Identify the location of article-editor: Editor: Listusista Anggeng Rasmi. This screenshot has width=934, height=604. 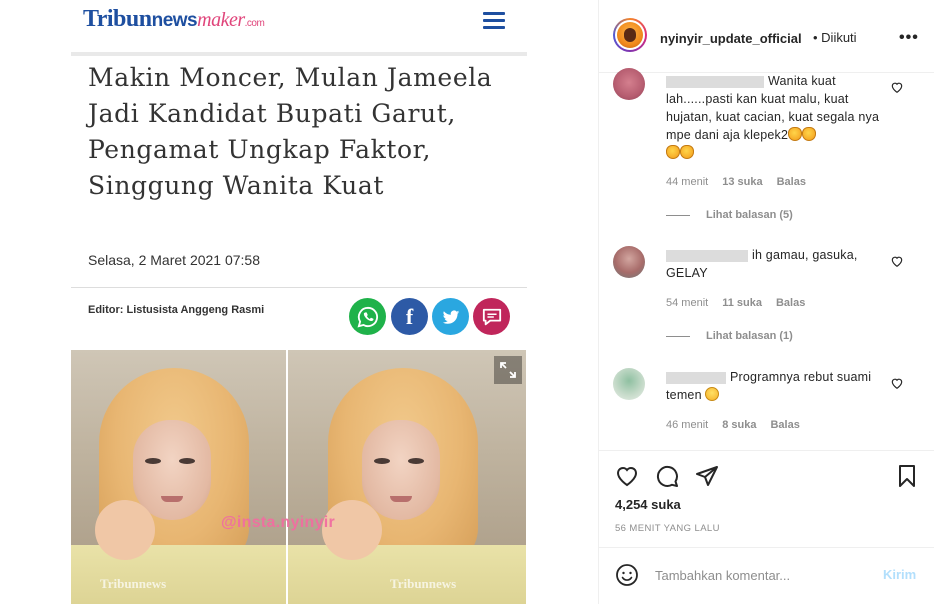
(176, 310).